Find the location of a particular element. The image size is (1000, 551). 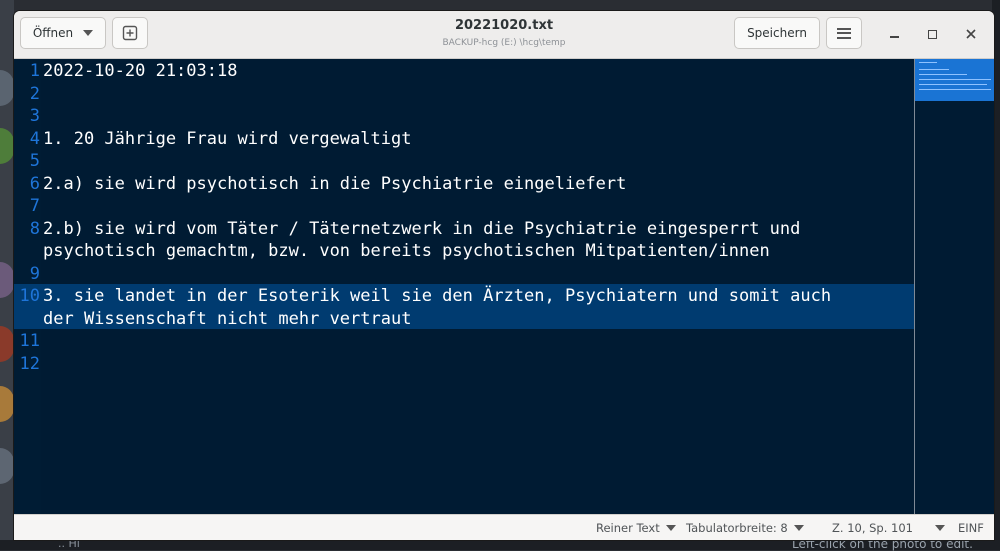

maximize-icon is located at coordinates (932, 34).